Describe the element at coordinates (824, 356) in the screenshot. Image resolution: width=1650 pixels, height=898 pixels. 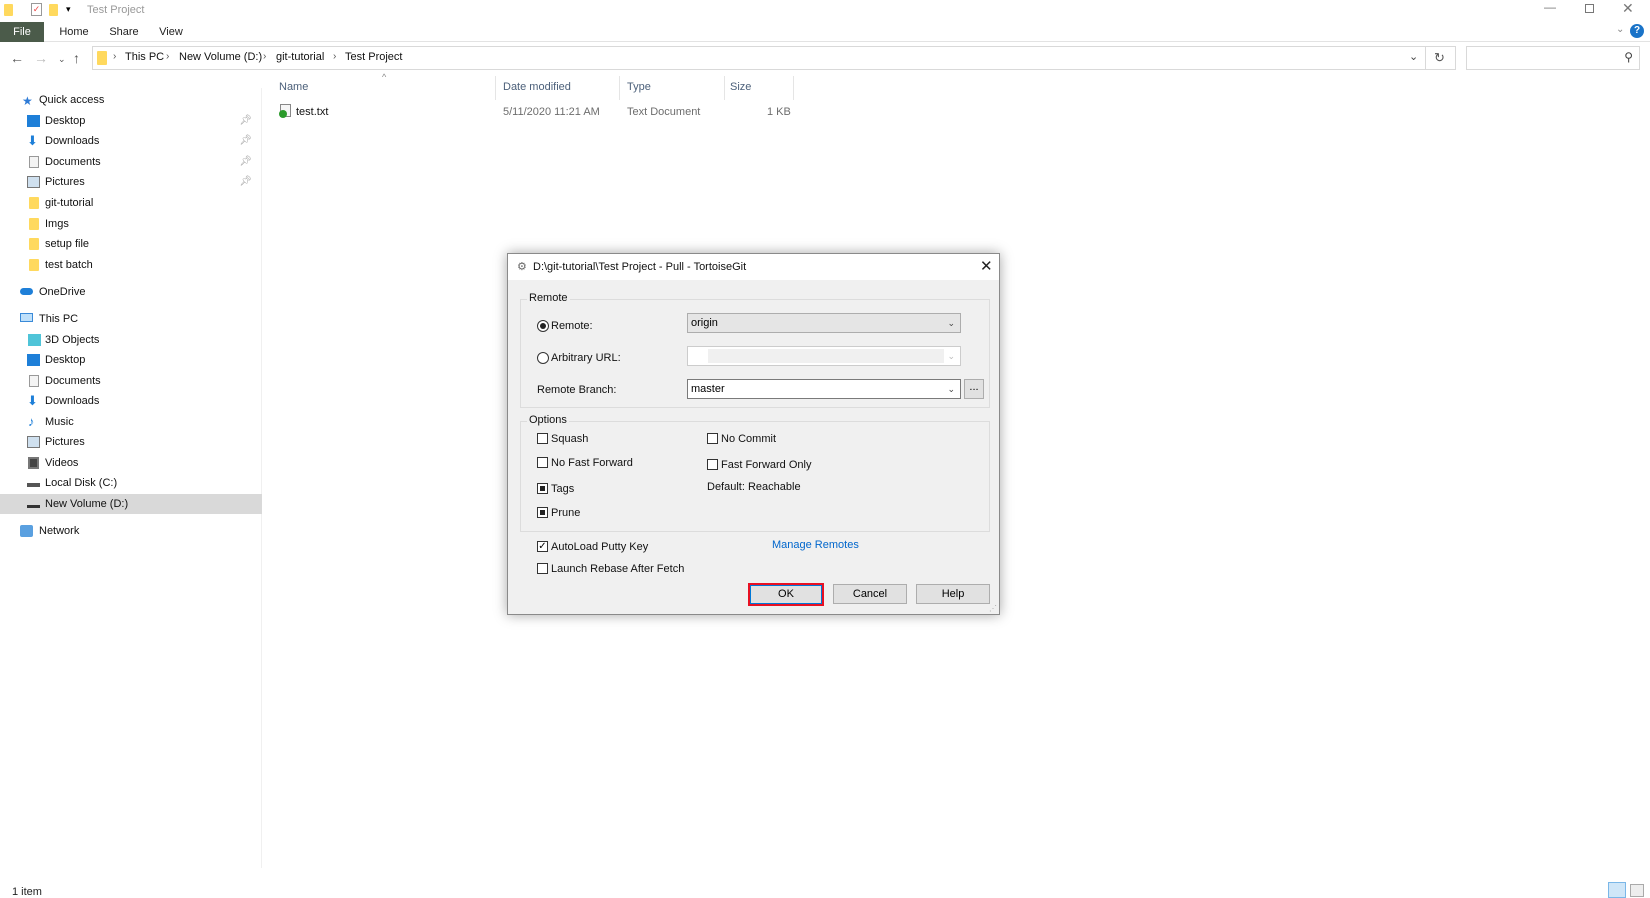
I see `arbitrary-url-combobox: ⌄` at that location.